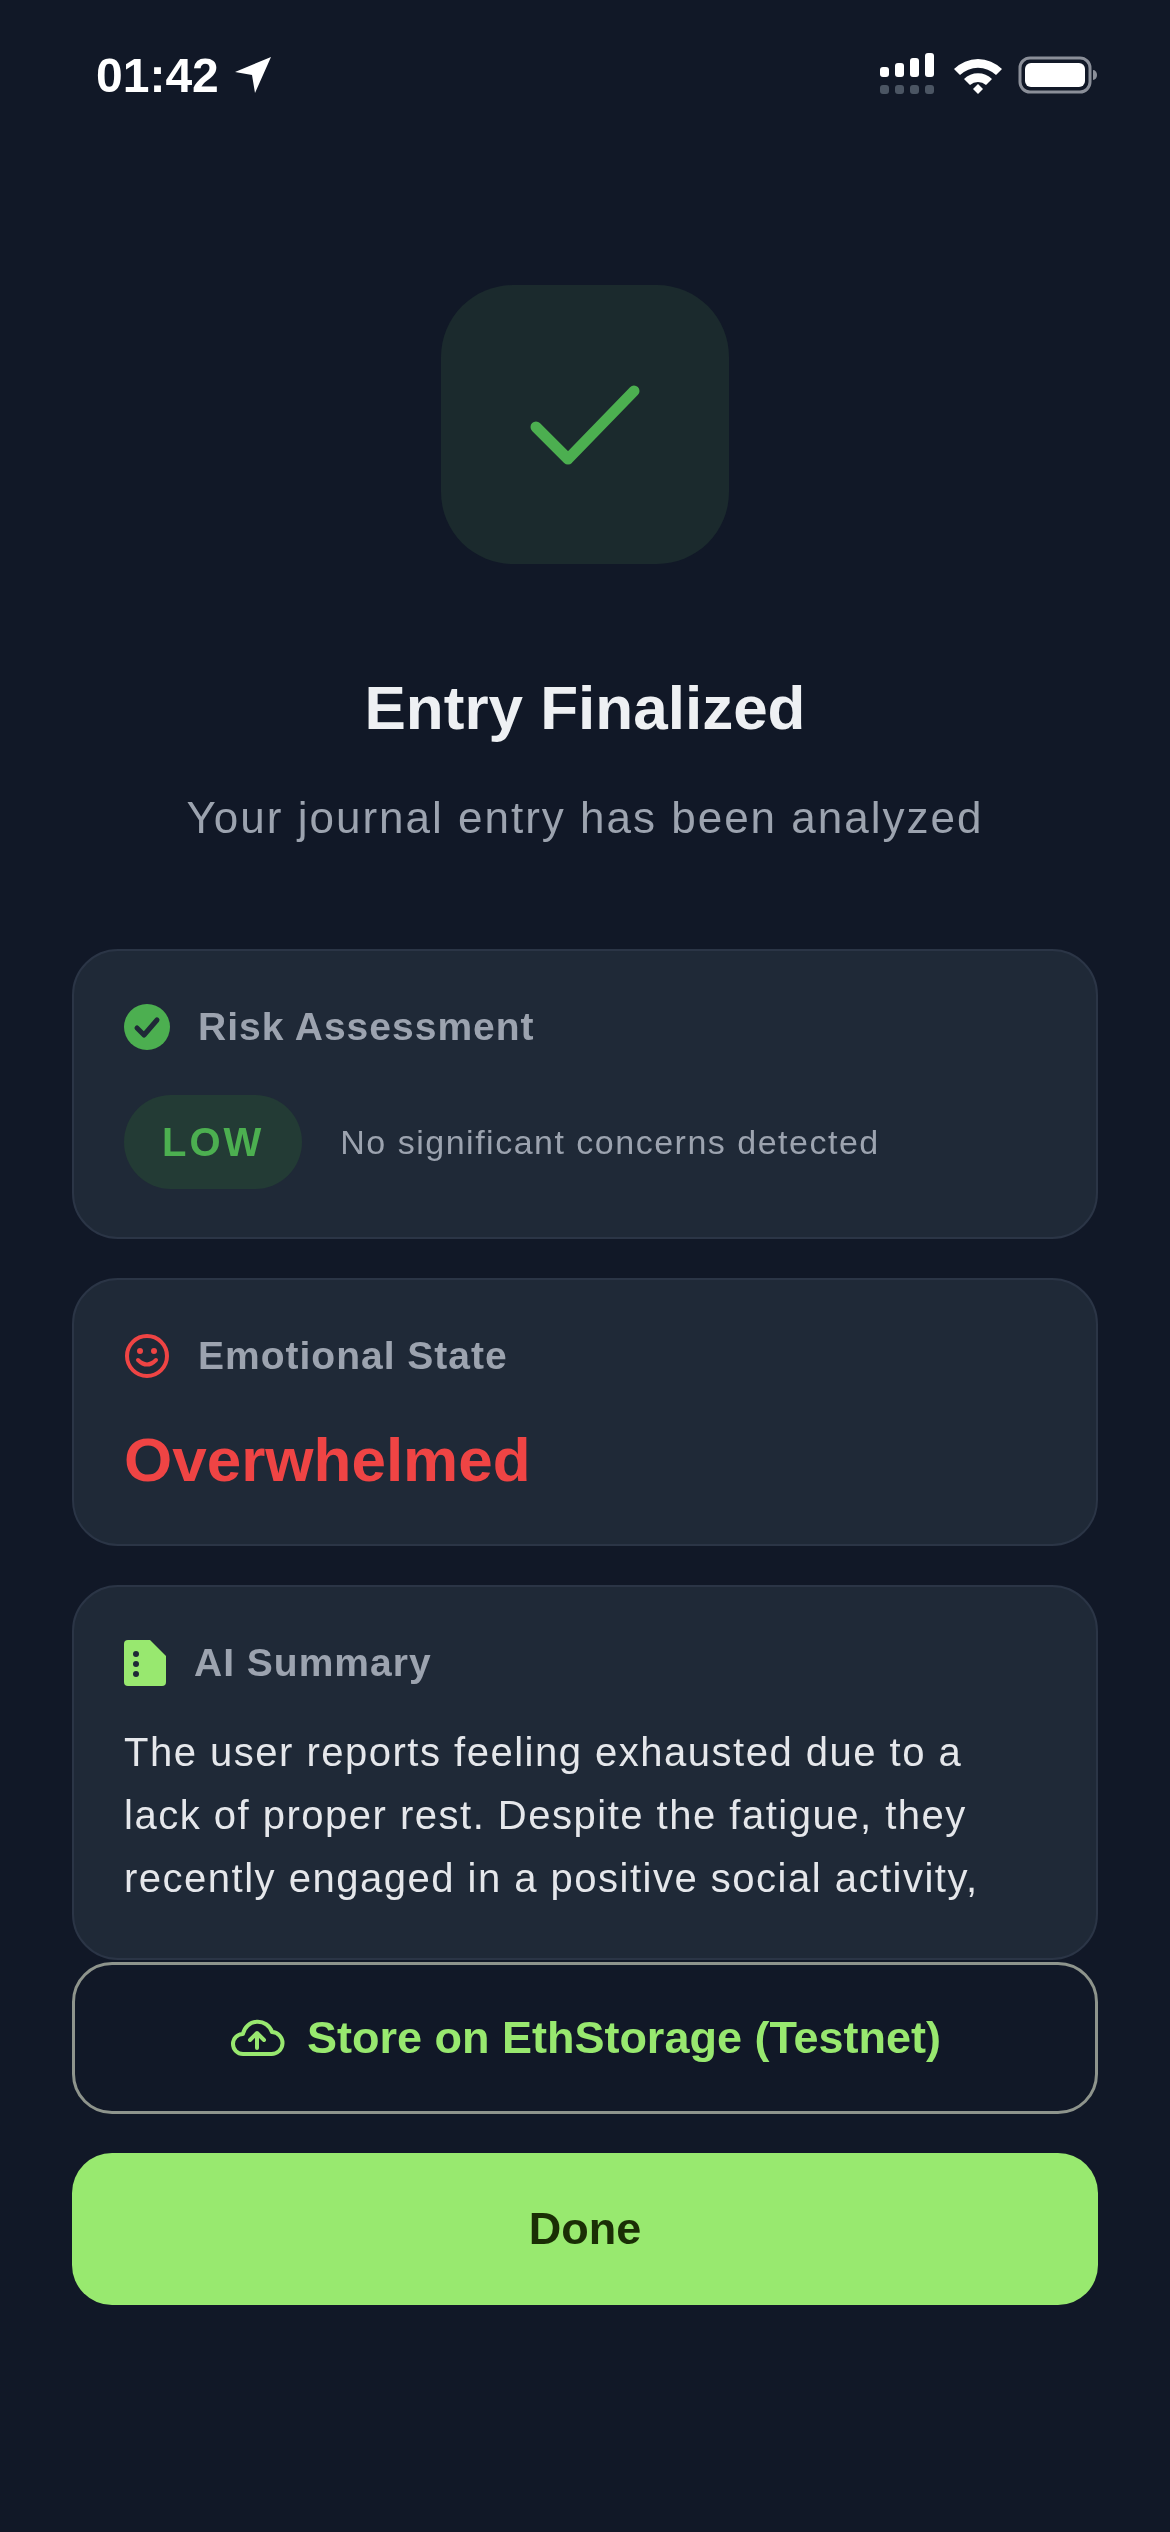 Image resolution: width=1170 pixels, height=2532 pixels. What do you see at coordinates (585, 708) in the screenshot?
I see `screen-title: Entry Finalized` at bounding box center [585, 708].